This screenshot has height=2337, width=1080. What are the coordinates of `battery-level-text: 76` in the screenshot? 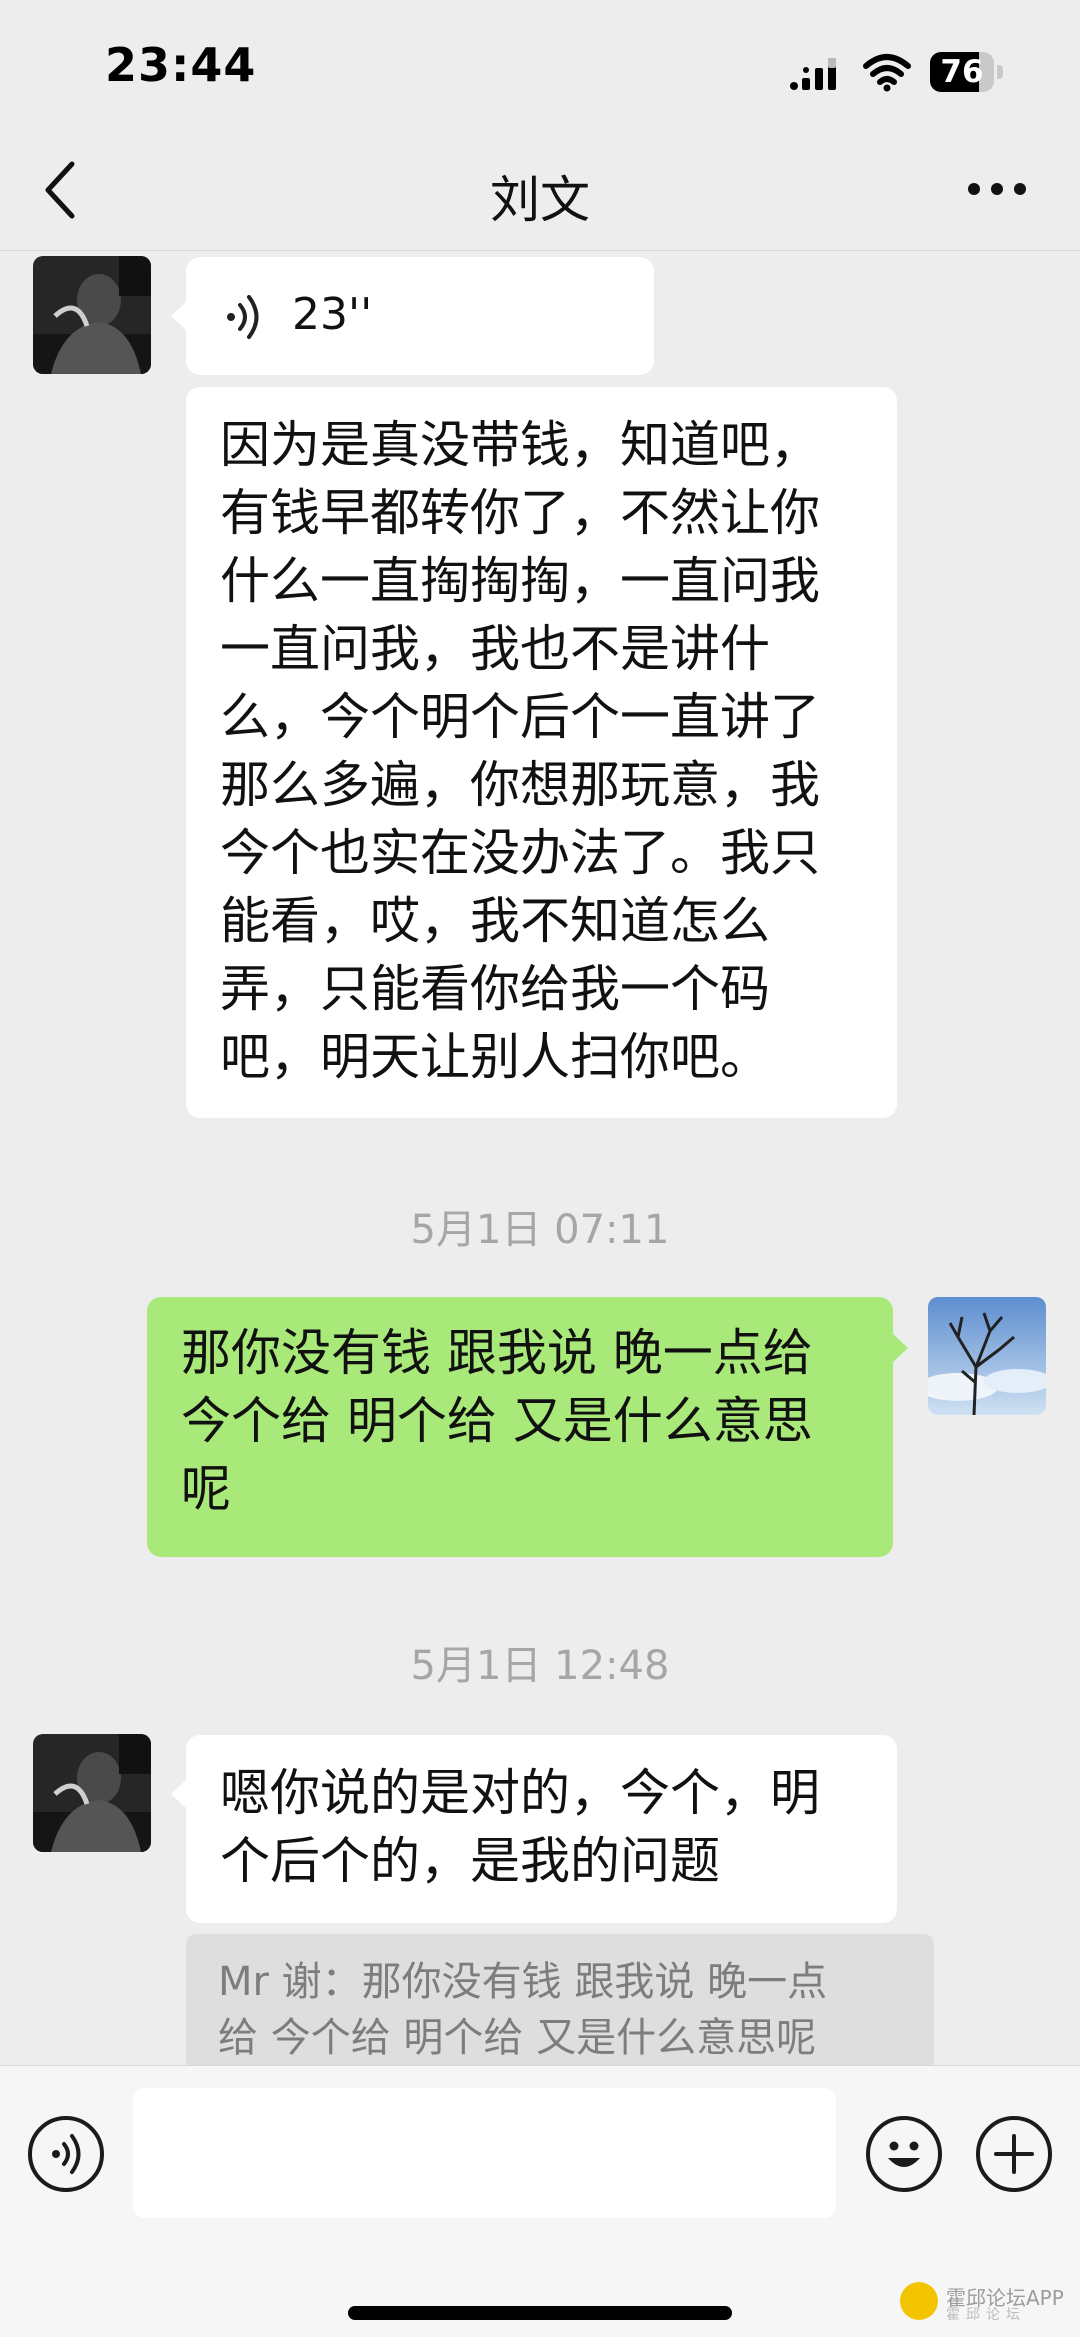 It's located at (962, 72).